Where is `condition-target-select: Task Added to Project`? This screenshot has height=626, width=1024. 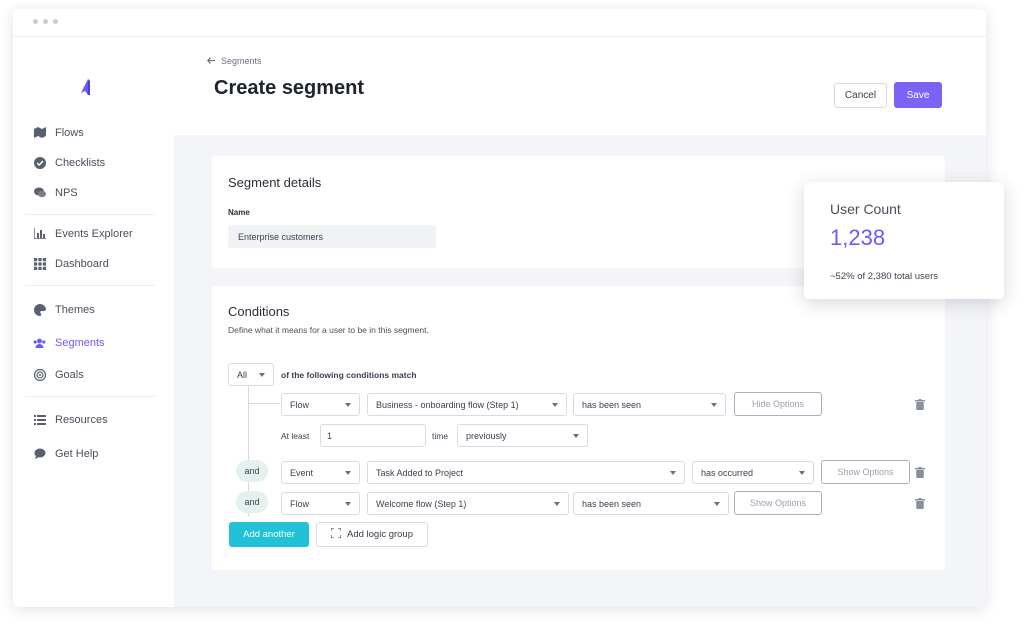 condition-target-select: Task Added to Project is located at coordinates (526, 472).